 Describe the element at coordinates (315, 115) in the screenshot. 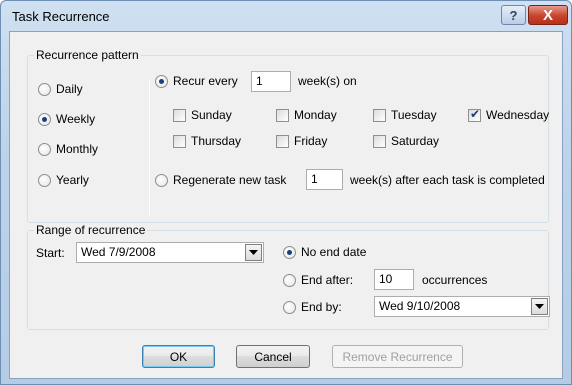

I see `monday-label: Monday` at that location.